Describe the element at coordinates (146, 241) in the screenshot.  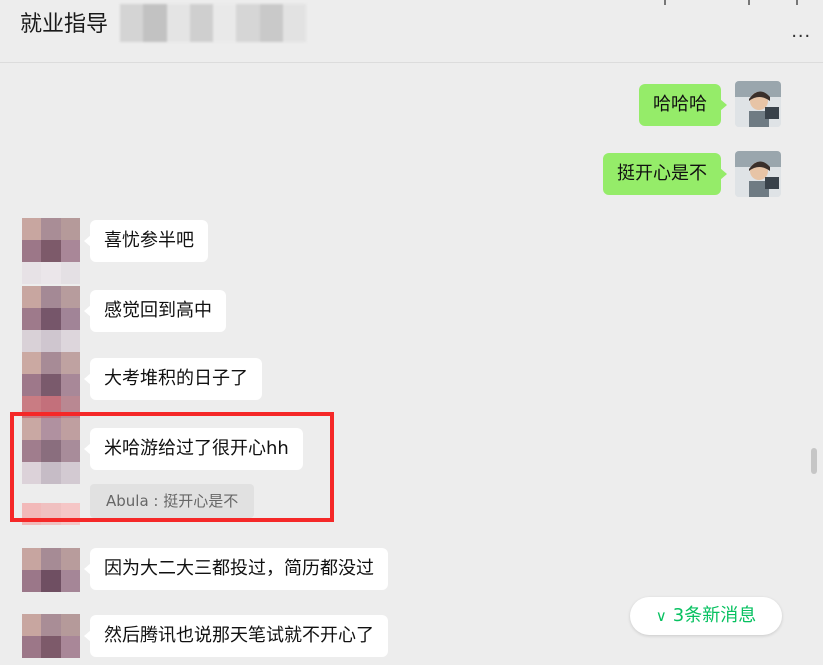
I see `message-bubble-other: 喜忧参半吧` at that location.